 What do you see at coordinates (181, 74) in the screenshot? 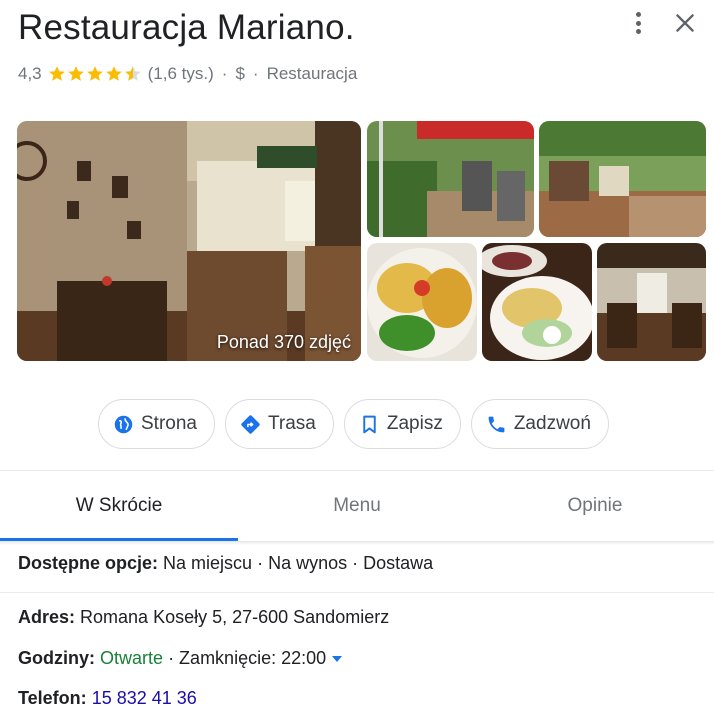
I see `review-count: (1,6 tys.)` at bounding box center [181, 74].